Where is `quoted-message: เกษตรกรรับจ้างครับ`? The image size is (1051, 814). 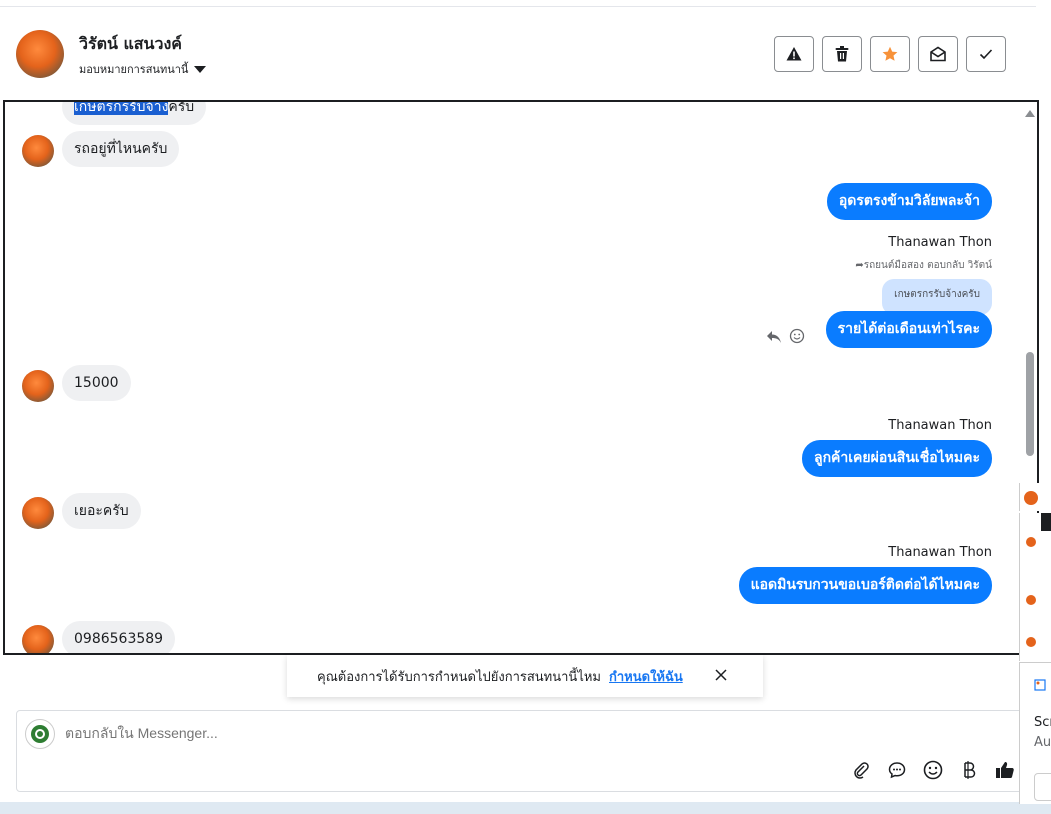
quoted-message: เกษตรกรรับจ้างครับ is located at coordinates (937, 297).